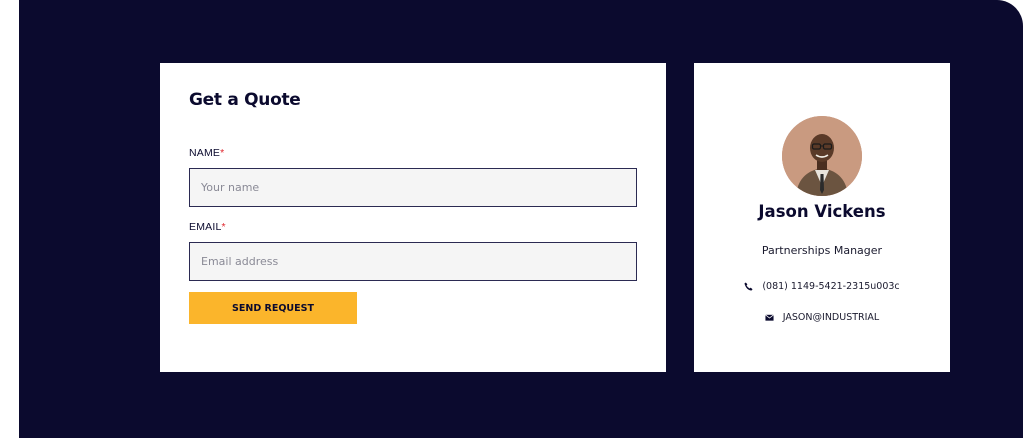  I want to click on email-row: JASON@INDUSTRIAL, so click(822, 317).